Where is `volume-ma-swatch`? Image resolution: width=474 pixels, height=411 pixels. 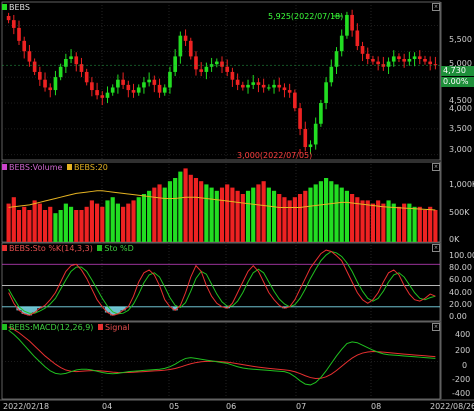 volume-ma-swatch is located at coordinates (69, 167).